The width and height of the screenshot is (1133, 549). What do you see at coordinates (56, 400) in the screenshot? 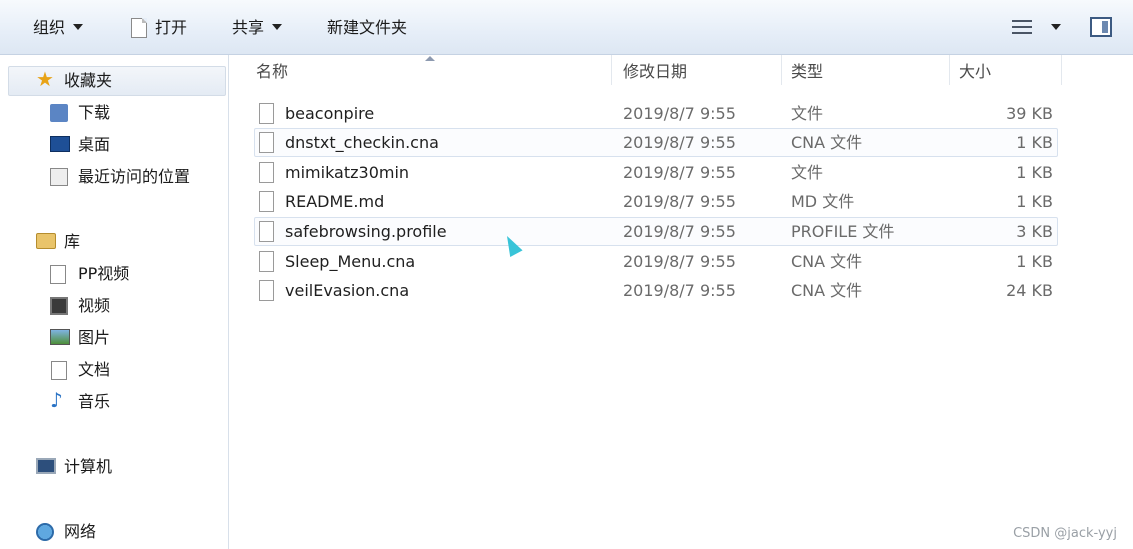
I see `music-note-icon: ♪` at bounding box center [56, 400].